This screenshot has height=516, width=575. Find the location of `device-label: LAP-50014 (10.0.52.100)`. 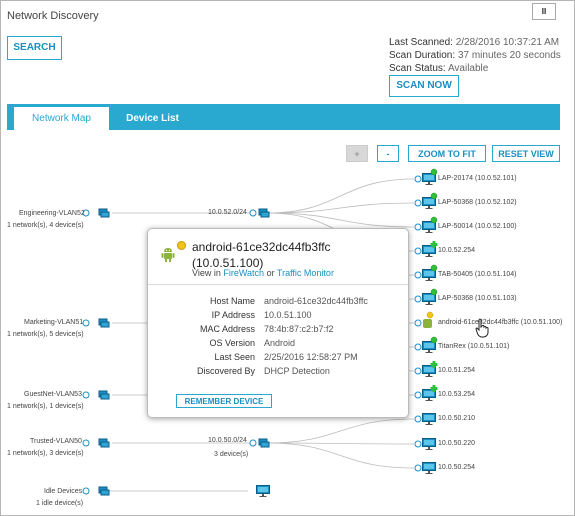

device-label: LAP-50014 (10.0.52.100) is located at coordinates (477, 226).